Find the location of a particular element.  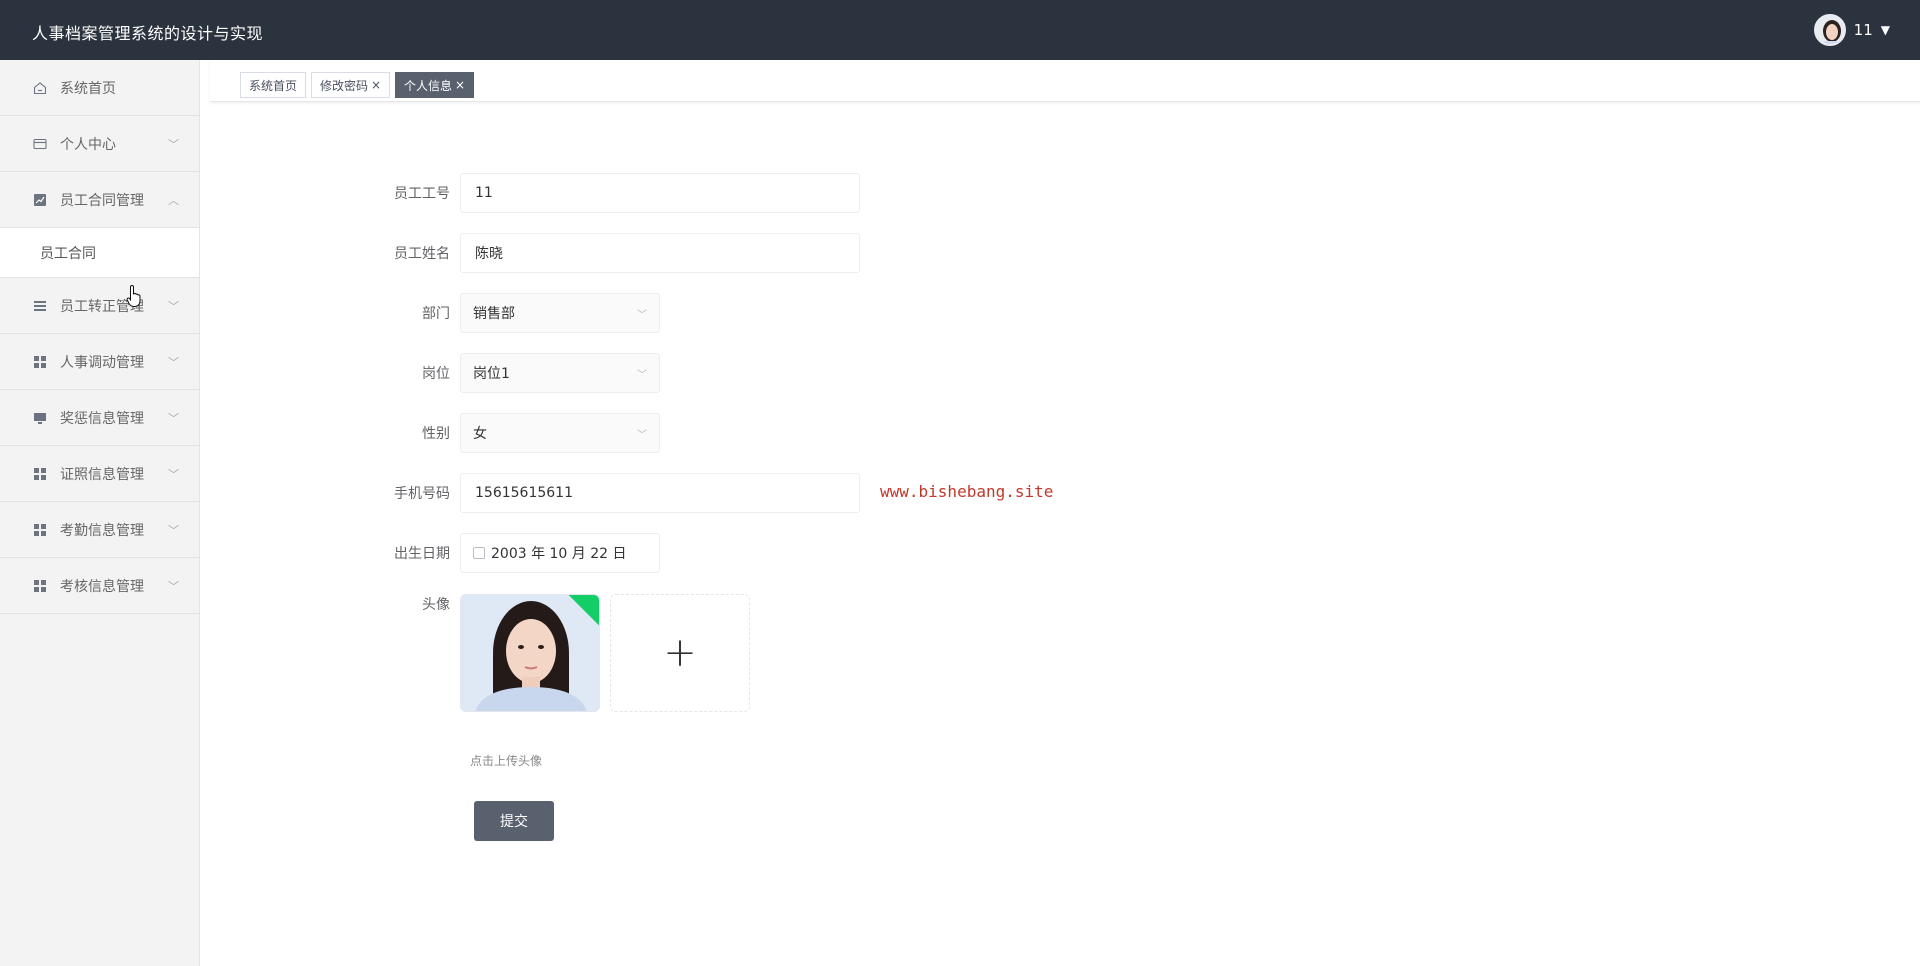

monitor-icon is located at coordinates (40, 418).